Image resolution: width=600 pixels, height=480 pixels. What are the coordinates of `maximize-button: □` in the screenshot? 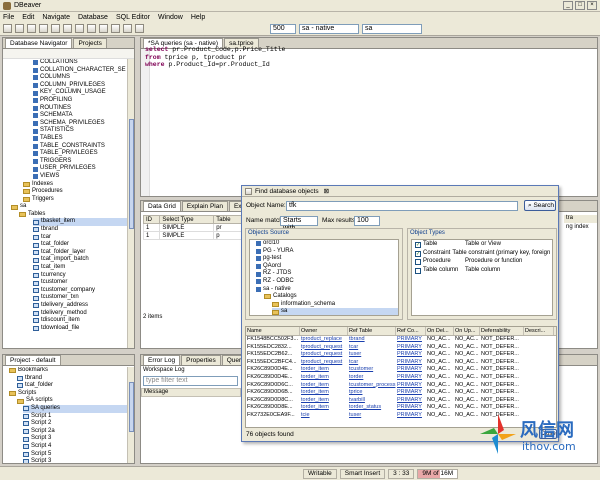 It's located at (580, 5).